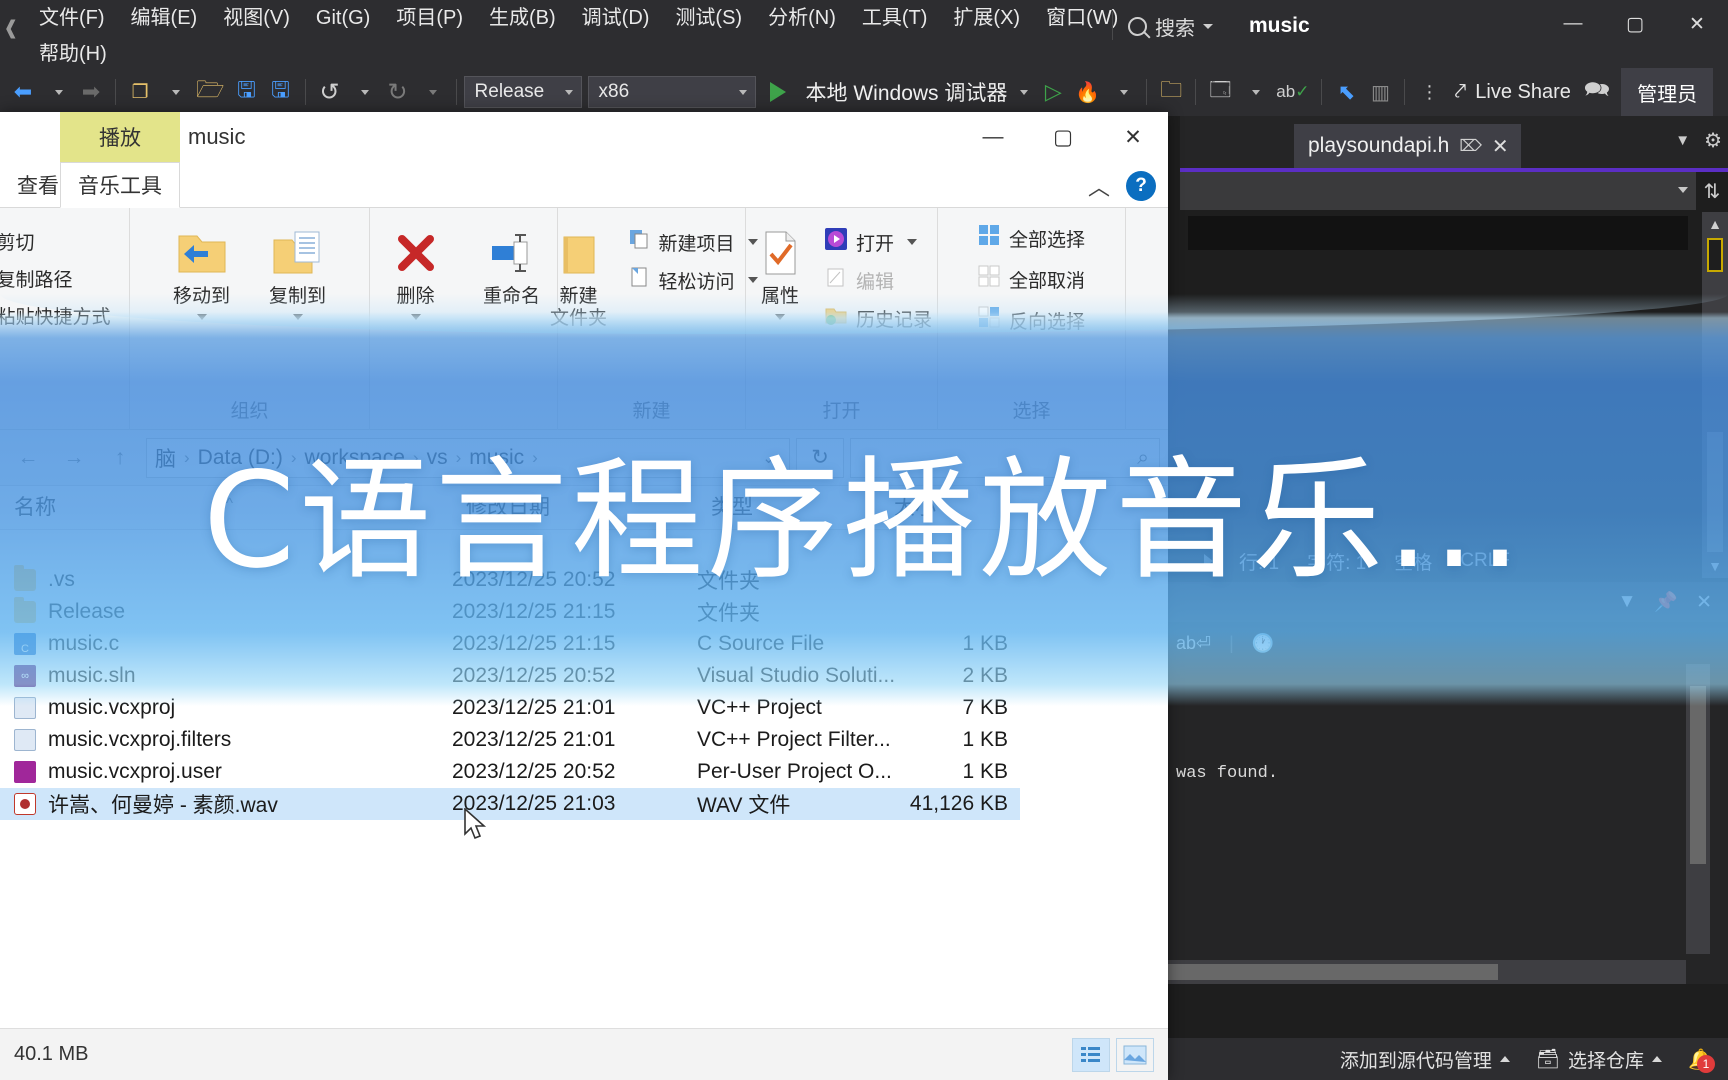 This screenshot has height=1080, width=1728. I want to click on pin-icon: ⌦, so click(1470, 146).